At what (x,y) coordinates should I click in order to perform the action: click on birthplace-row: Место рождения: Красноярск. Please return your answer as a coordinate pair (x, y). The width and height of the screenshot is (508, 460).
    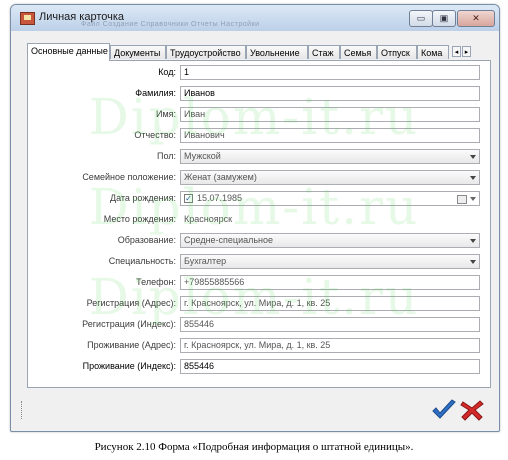
    Looking at the image, I should click on (258, 219).